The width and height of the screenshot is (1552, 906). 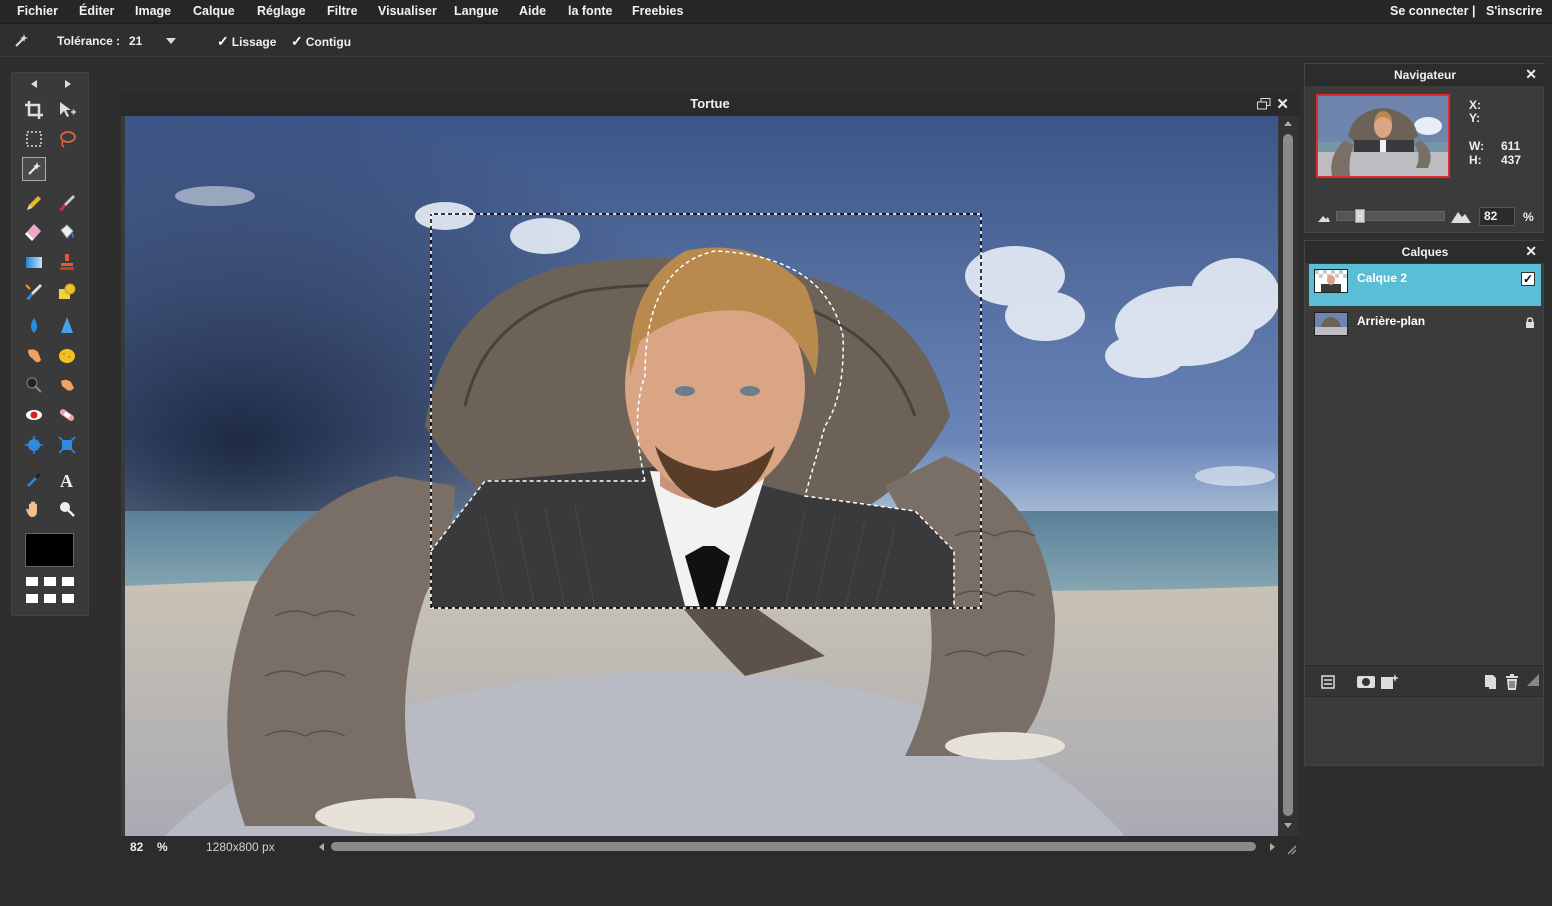 I want to click on hand-tool, so click(x=34, y=509).